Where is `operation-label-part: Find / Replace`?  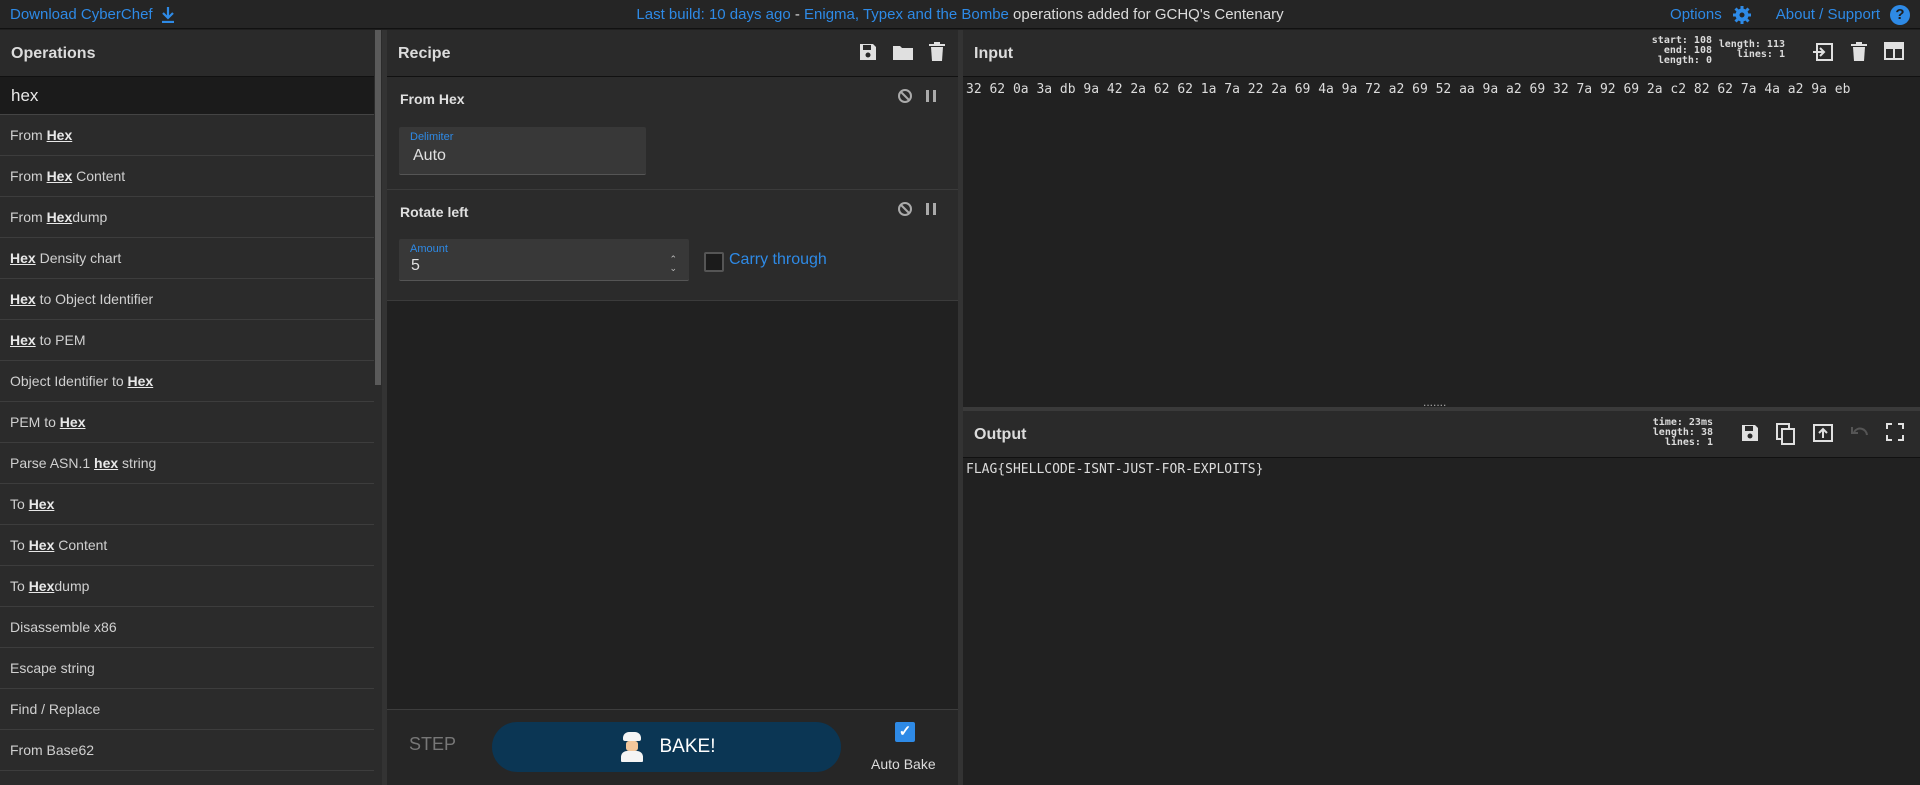 operation-label-part: Find / Replace is located at coordinates (55, 709).